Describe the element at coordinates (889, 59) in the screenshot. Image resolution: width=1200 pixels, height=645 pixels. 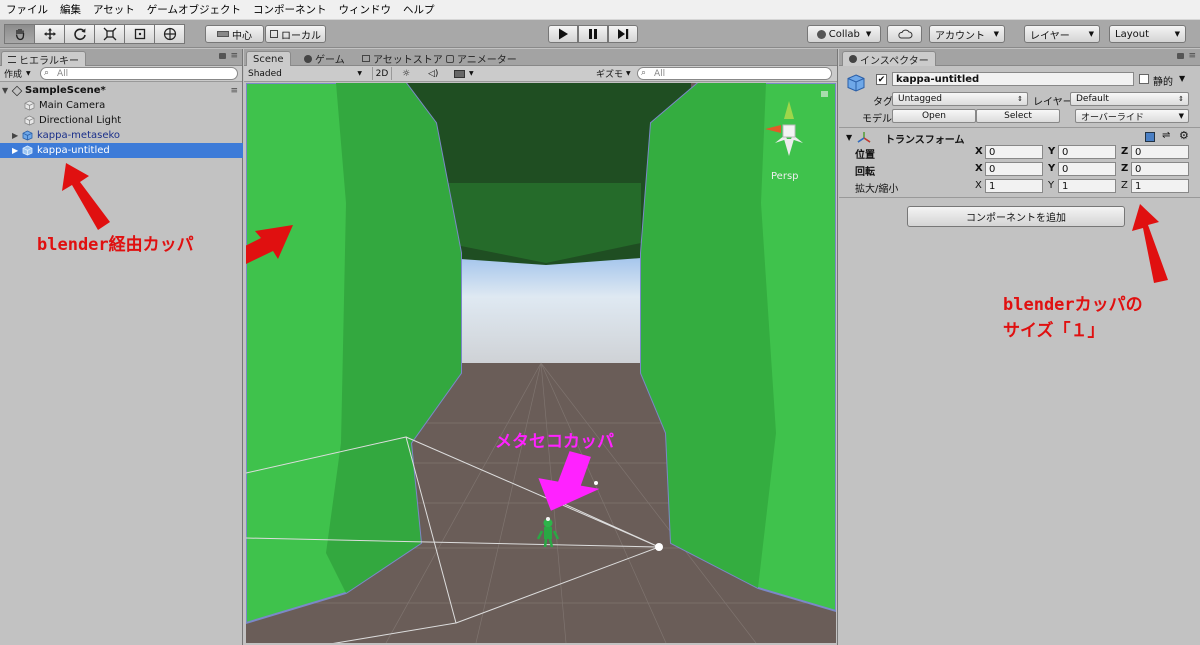
I see `tab-inspector: インスペクター` at that location.